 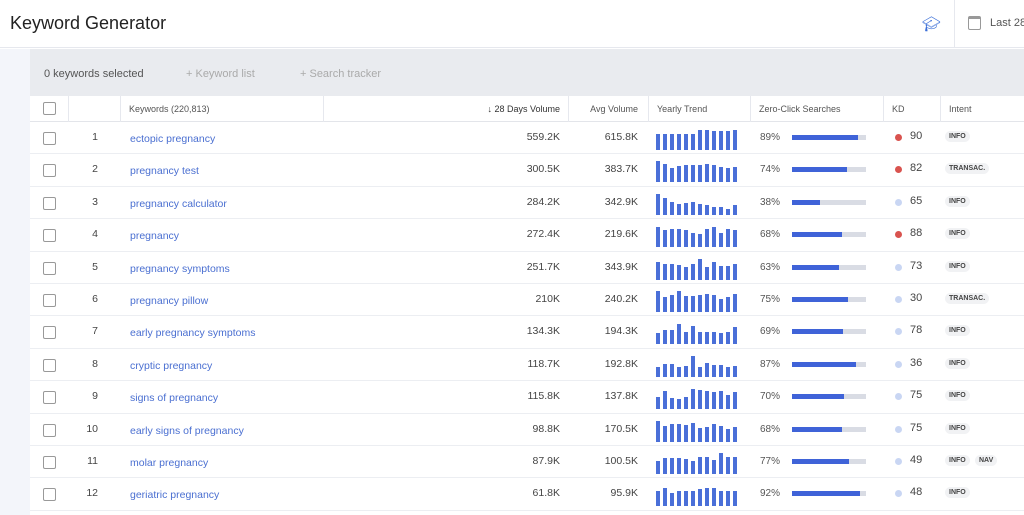 What do you see at coordinates (527, 397) in the screenshot?
I see `table-row: 9 signs of pregnancy 115.8K 137.8K 70% 75 INFO` at bounding box center [527, 397].